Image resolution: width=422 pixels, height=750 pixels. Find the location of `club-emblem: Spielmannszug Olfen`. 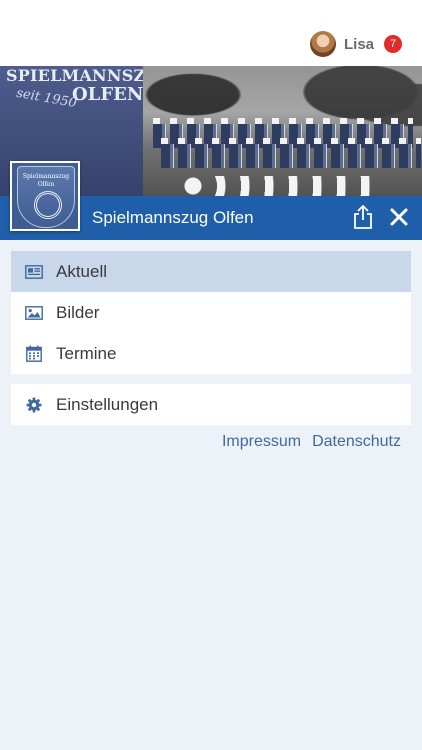

club-emblem: Spielmannszug Olfen is located at coordinates (45, 196).